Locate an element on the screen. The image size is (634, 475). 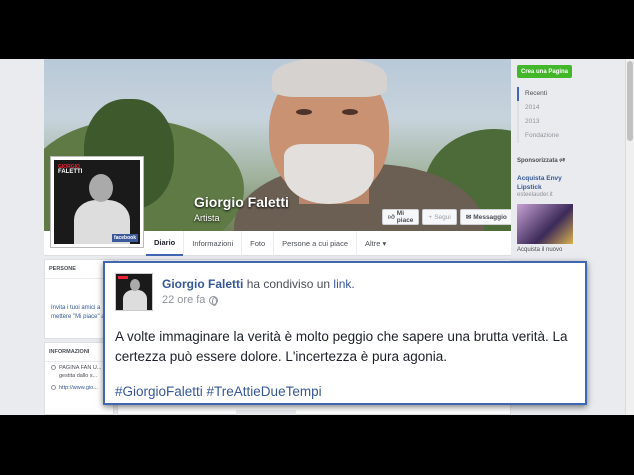
timeline-years: Recenti 2014 2013 Fondazione is located at coordinates (541, 115).